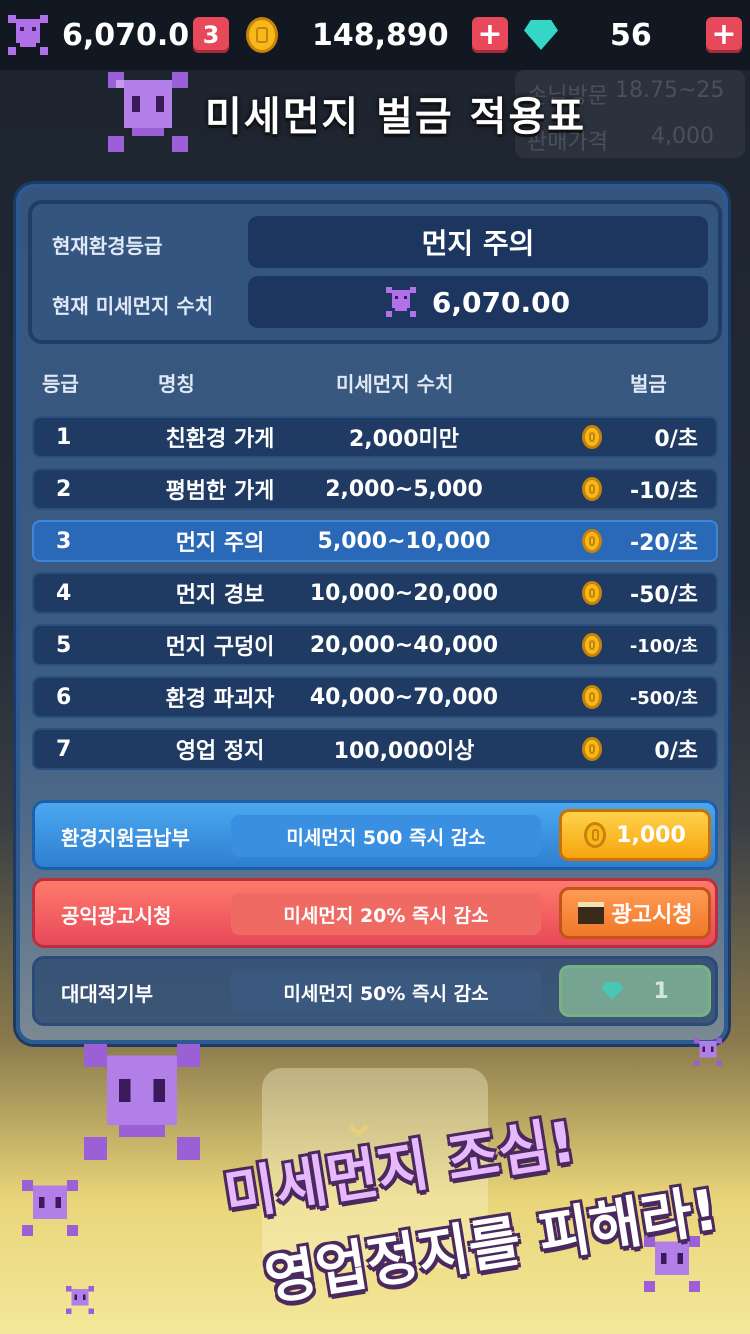 The height and width of the screenshot is (1334, 750). Describe the element at coordinates (220, 751) in the screenshot. I see `row-name: 영업 정지` at that location.